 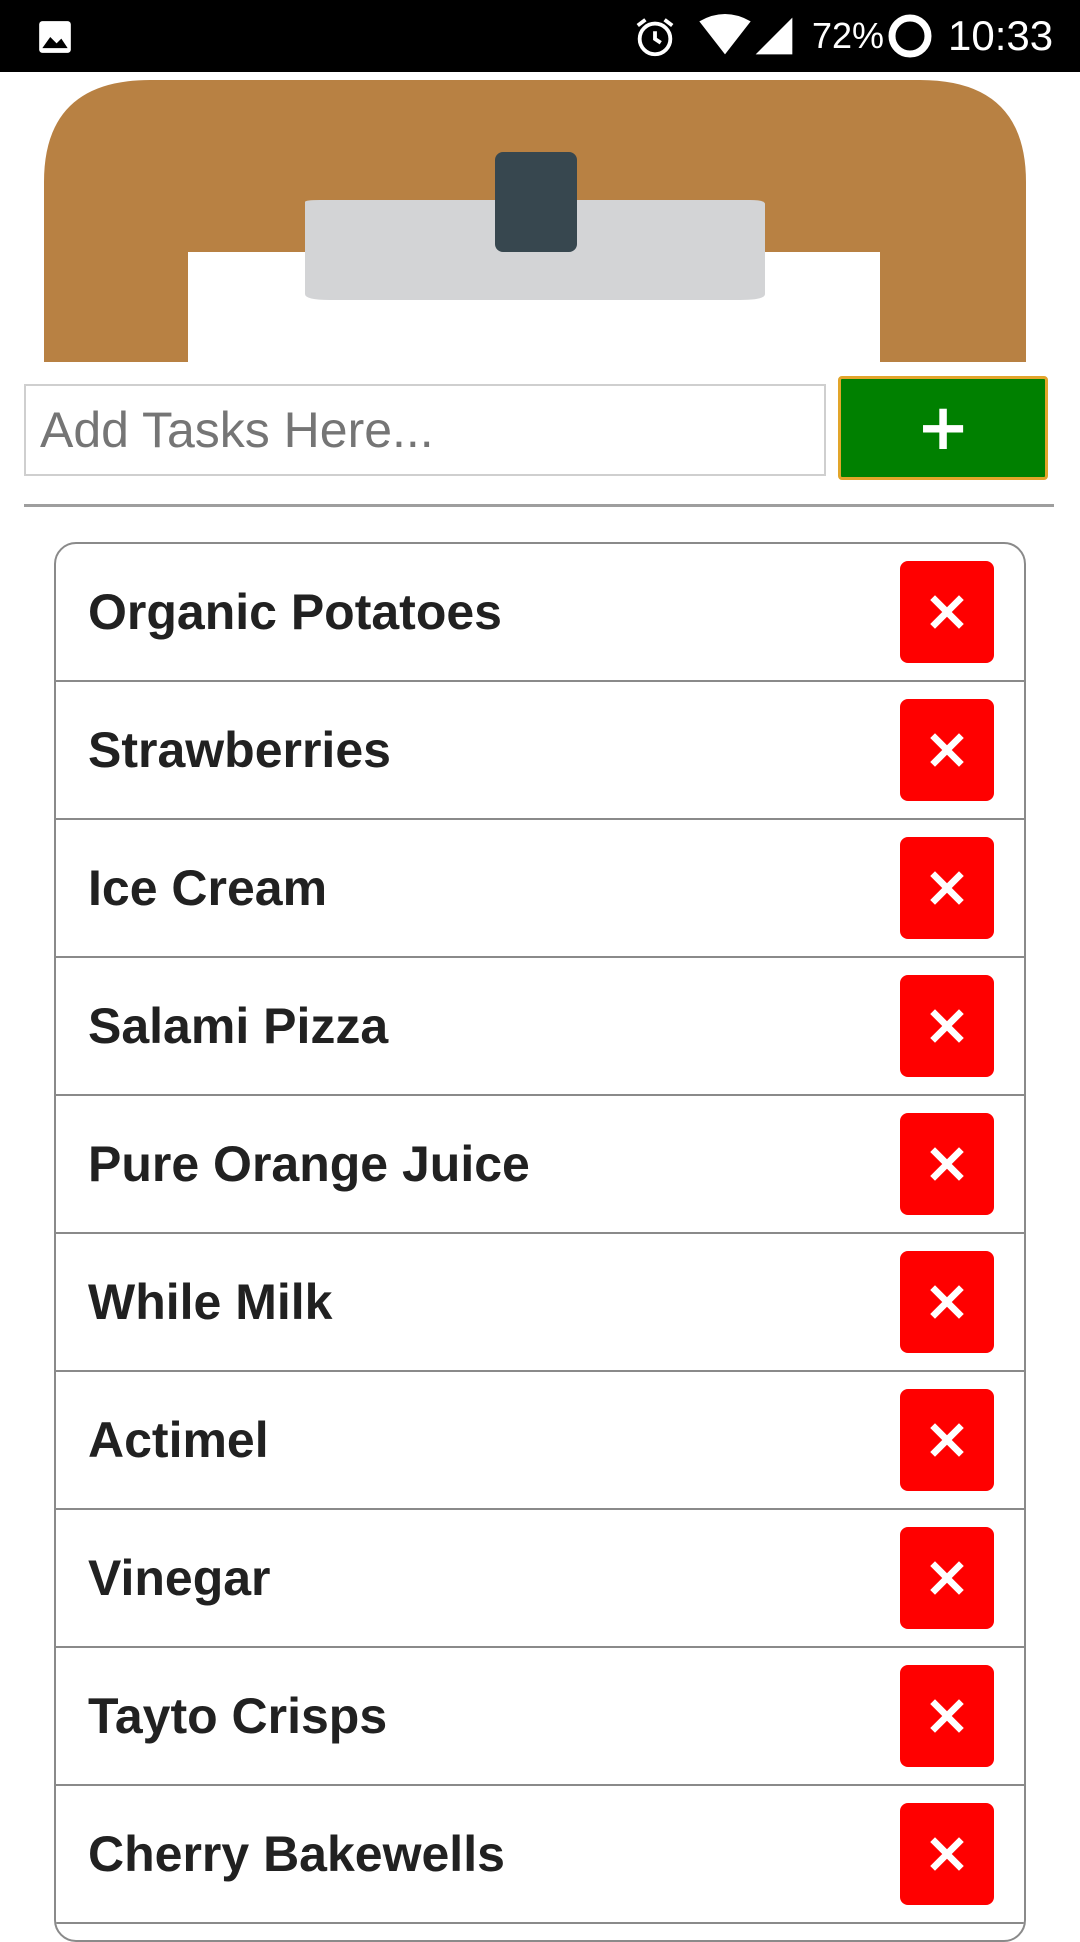 I want to click on task-label: Cherry Bakewells, so click(x=296, y=1854).